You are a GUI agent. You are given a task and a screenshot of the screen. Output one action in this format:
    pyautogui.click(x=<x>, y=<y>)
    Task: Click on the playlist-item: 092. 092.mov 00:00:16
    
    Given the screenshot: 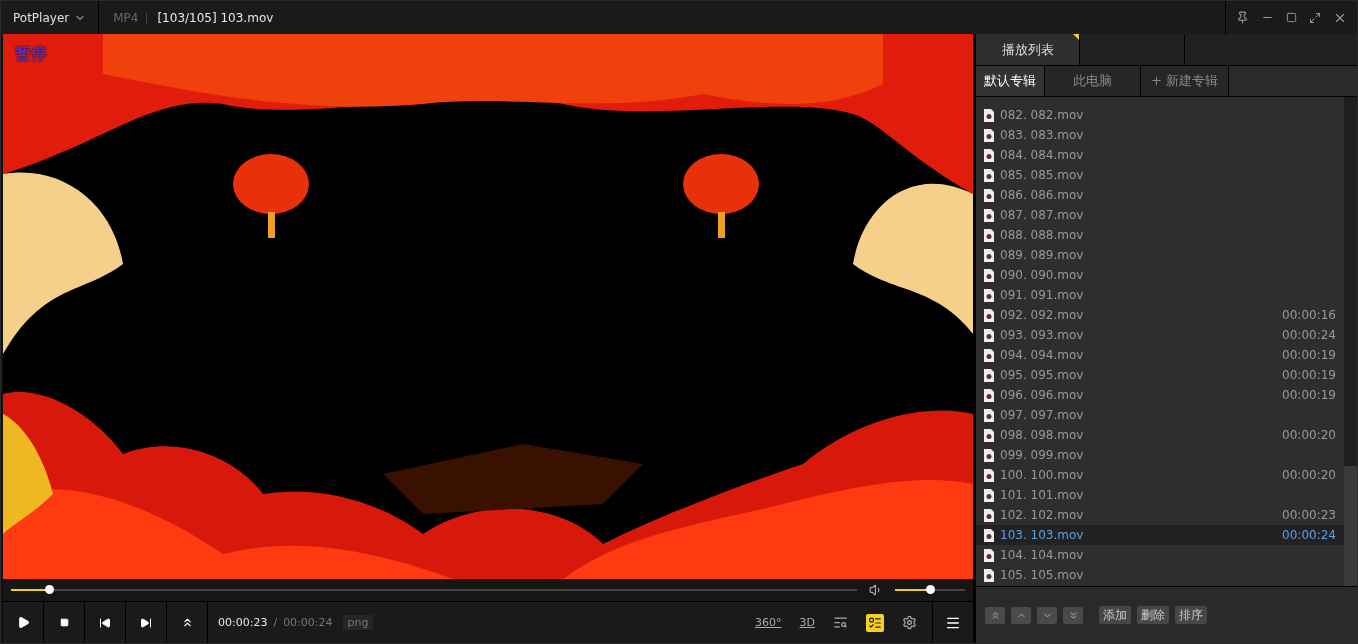 What is the action you would take?
    pyautogui.click(x=1160, y=315)
    